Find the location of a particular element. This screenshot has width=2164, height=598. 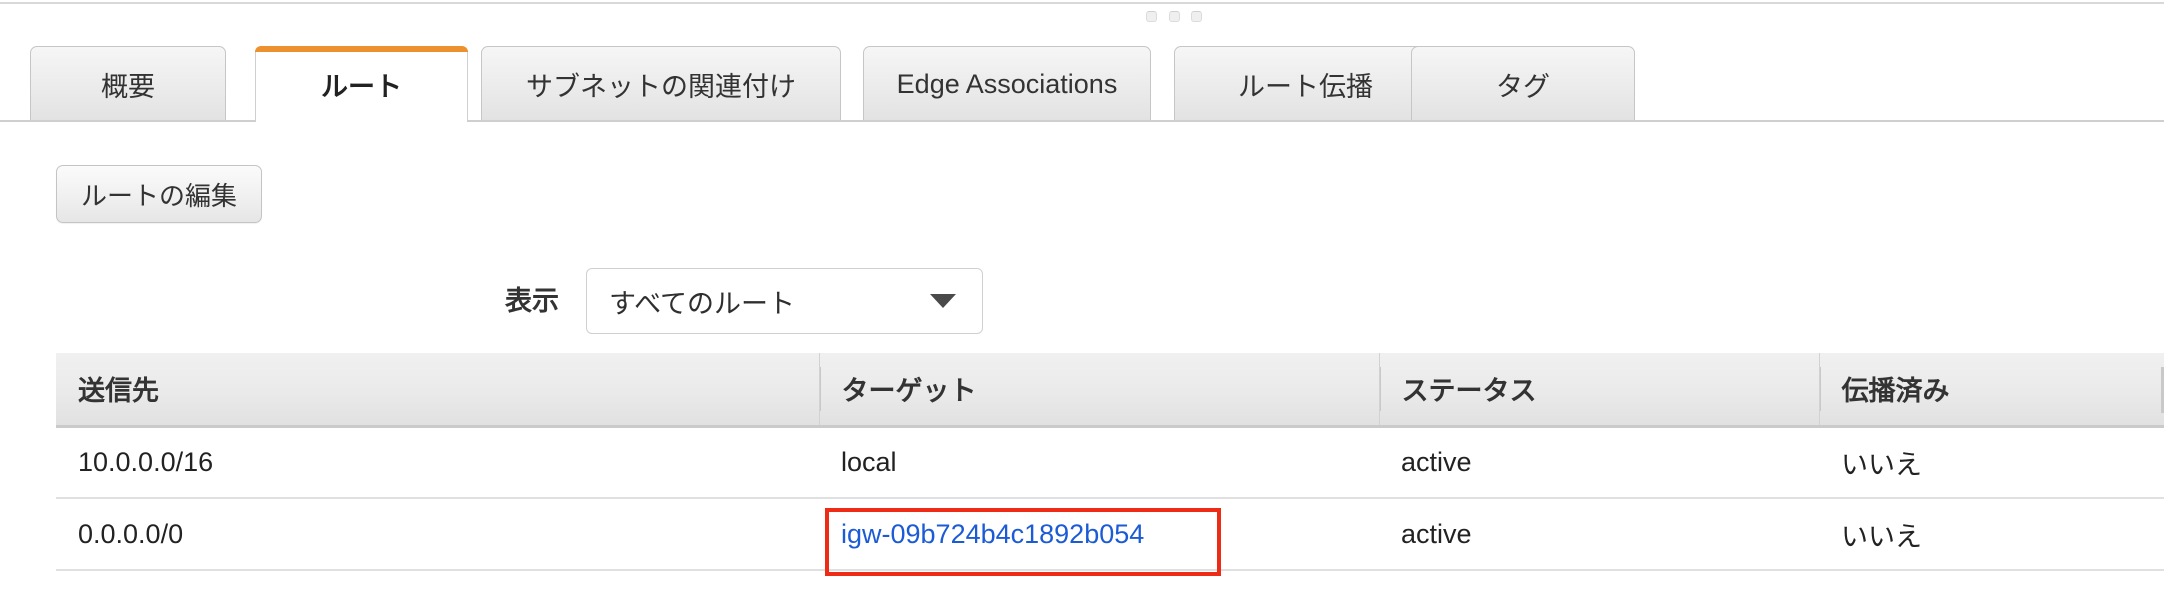

edit-routes-button-label: ルートの編集 is located at coordinates (159, 195).